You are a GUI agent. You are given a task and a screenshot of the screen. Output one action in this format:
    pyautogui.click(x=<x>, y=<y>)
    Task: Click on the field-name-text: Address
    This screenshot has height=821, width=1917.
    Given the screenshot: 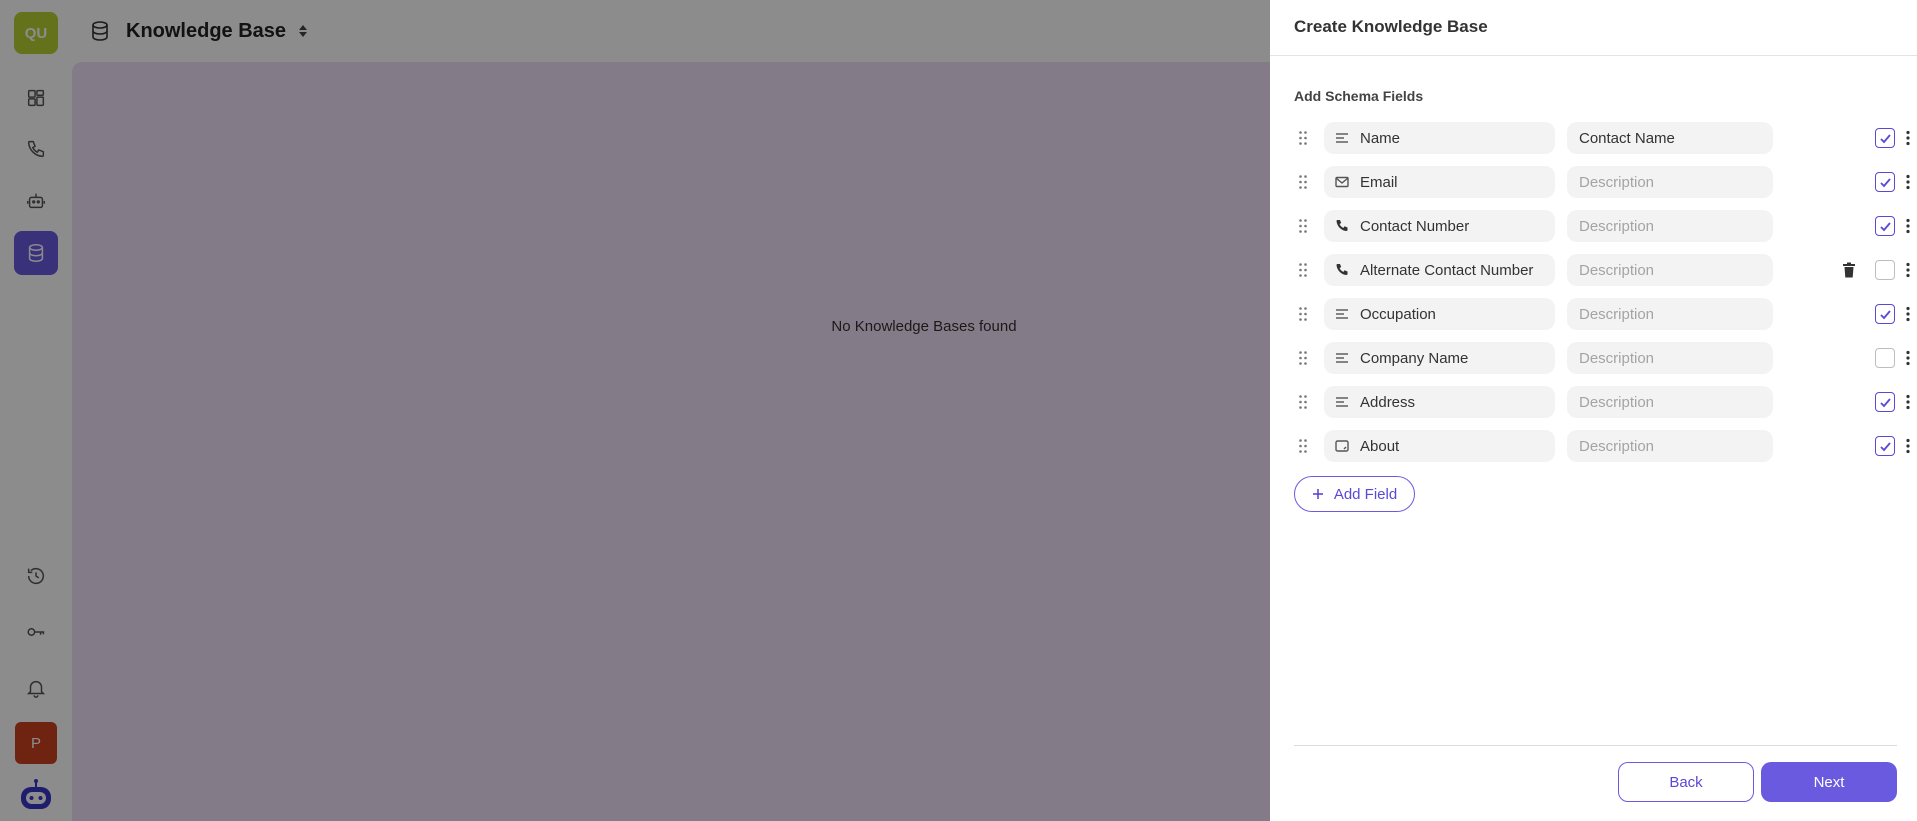 What is the action you would take?
    pyautogui.click(x=1388, y=402)
    